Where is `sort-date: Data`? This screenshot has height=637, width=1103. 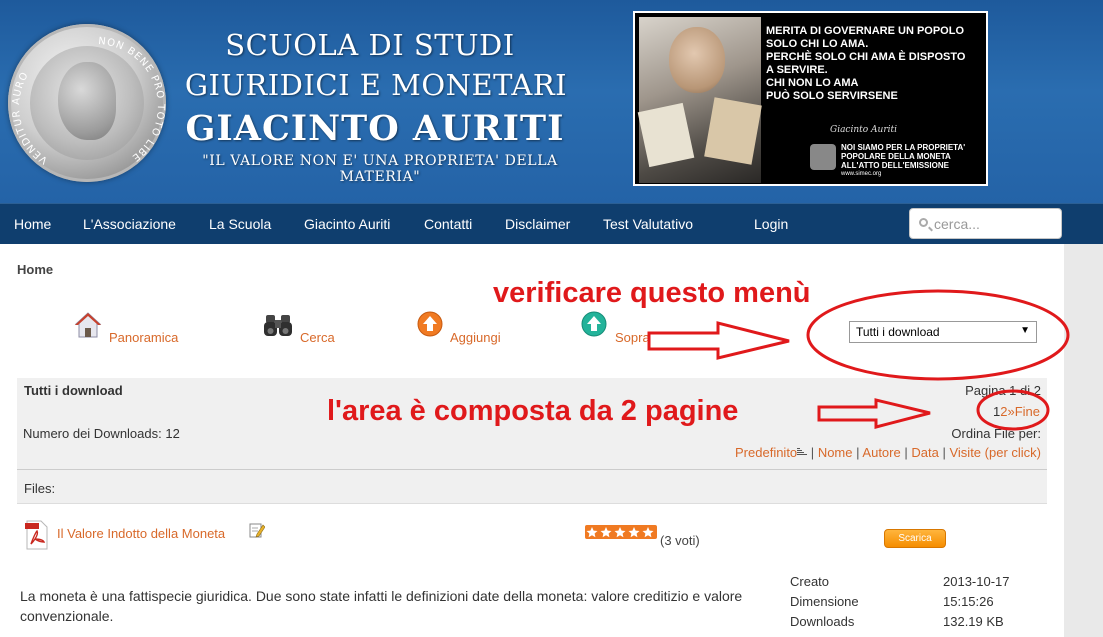
sort-date: Data is located at coordinates (924, 452).